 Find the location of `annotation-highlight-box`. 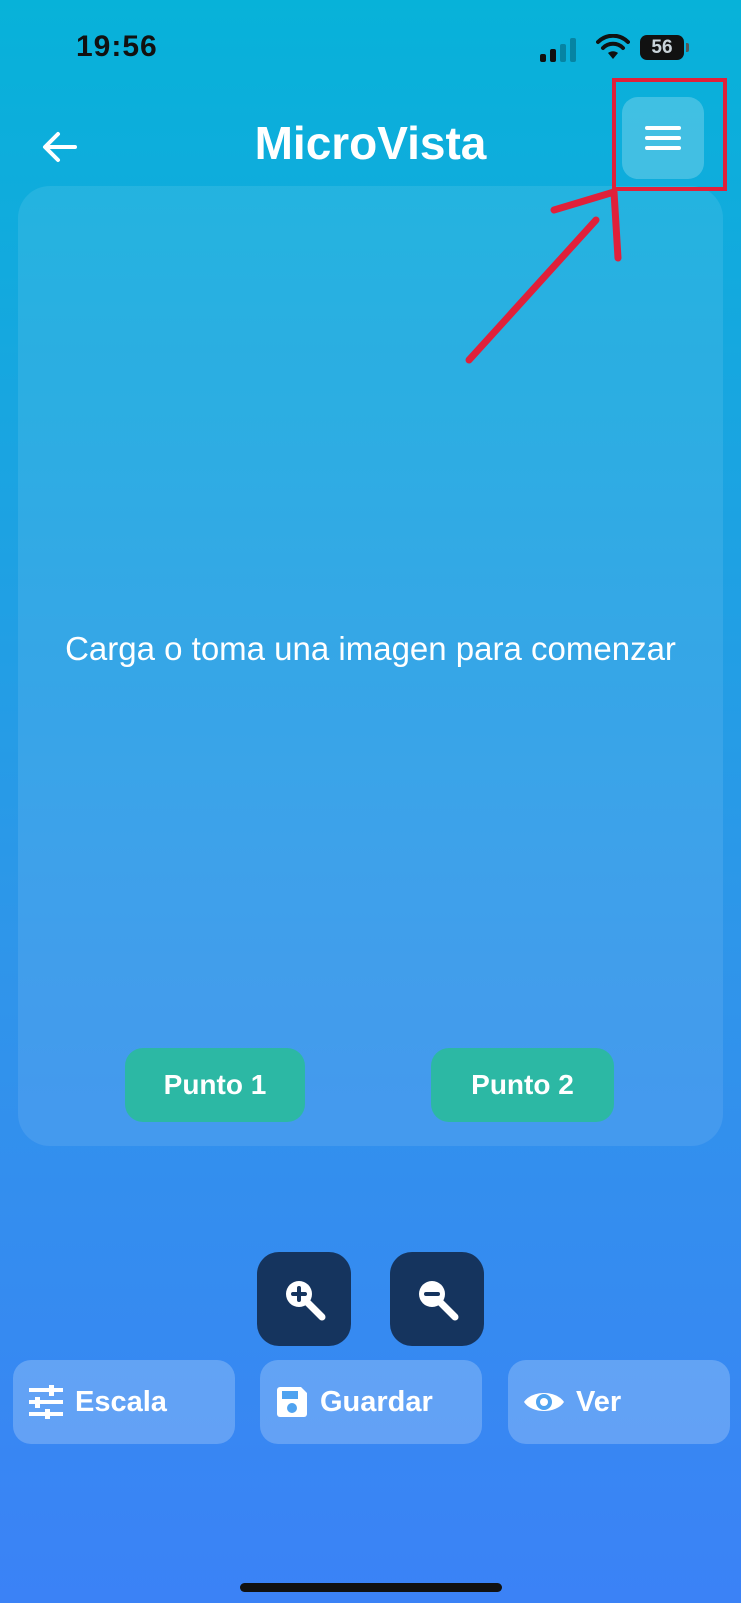

annotation-highlight-box is located at coordinates (669, 134).